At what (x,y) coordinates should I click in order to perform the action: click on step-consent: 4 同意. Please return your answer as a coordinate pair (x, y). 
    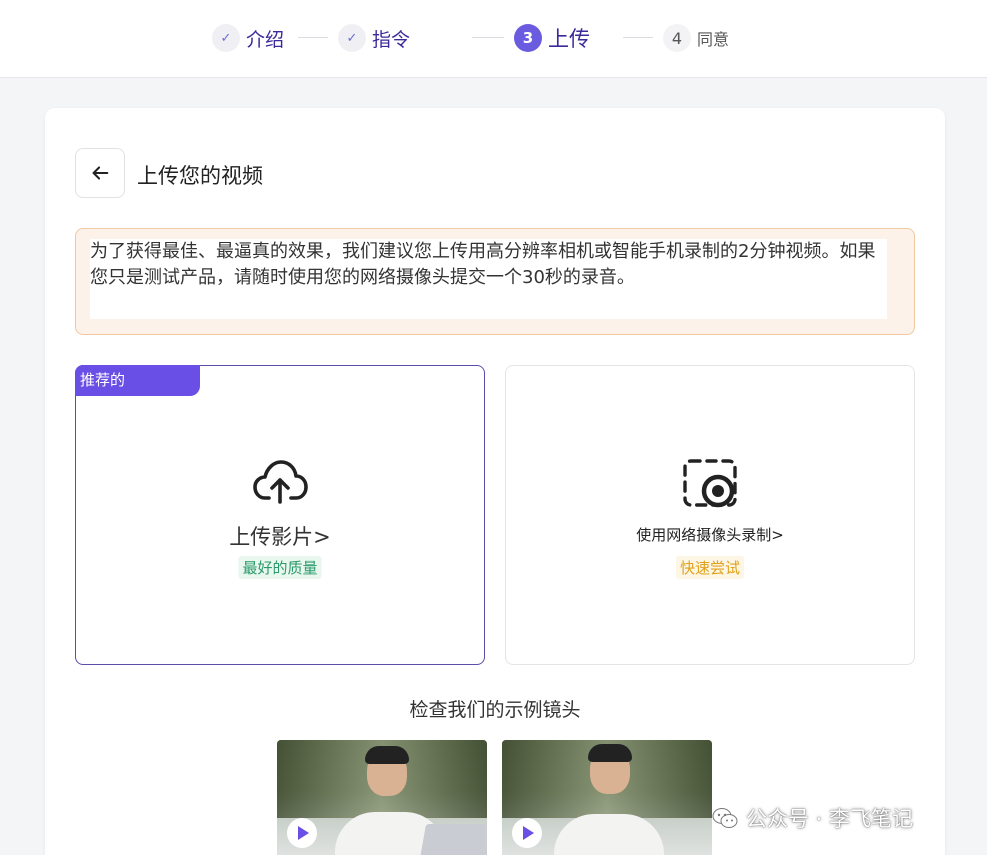
    Looking at the image, I should click on (696, 38).